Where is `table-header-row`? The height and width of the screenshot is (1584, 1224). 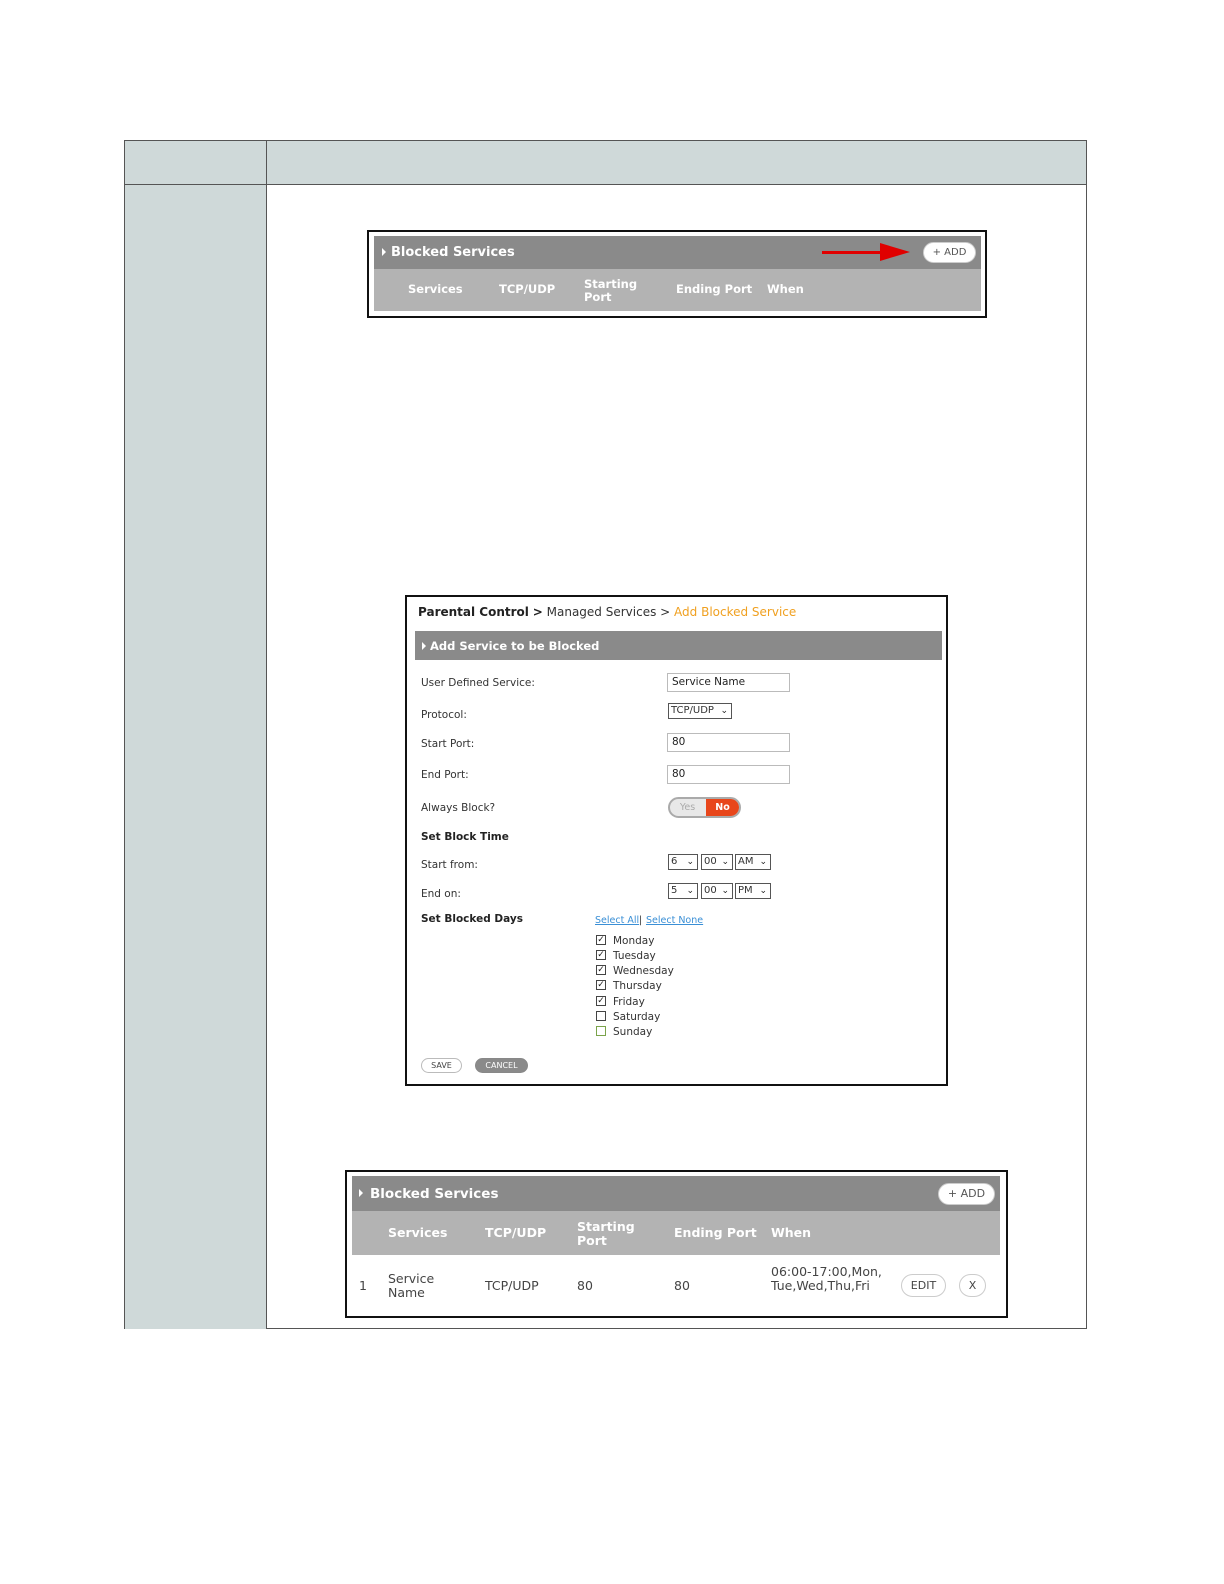
table-header-row is located at coordinates (605, 163).